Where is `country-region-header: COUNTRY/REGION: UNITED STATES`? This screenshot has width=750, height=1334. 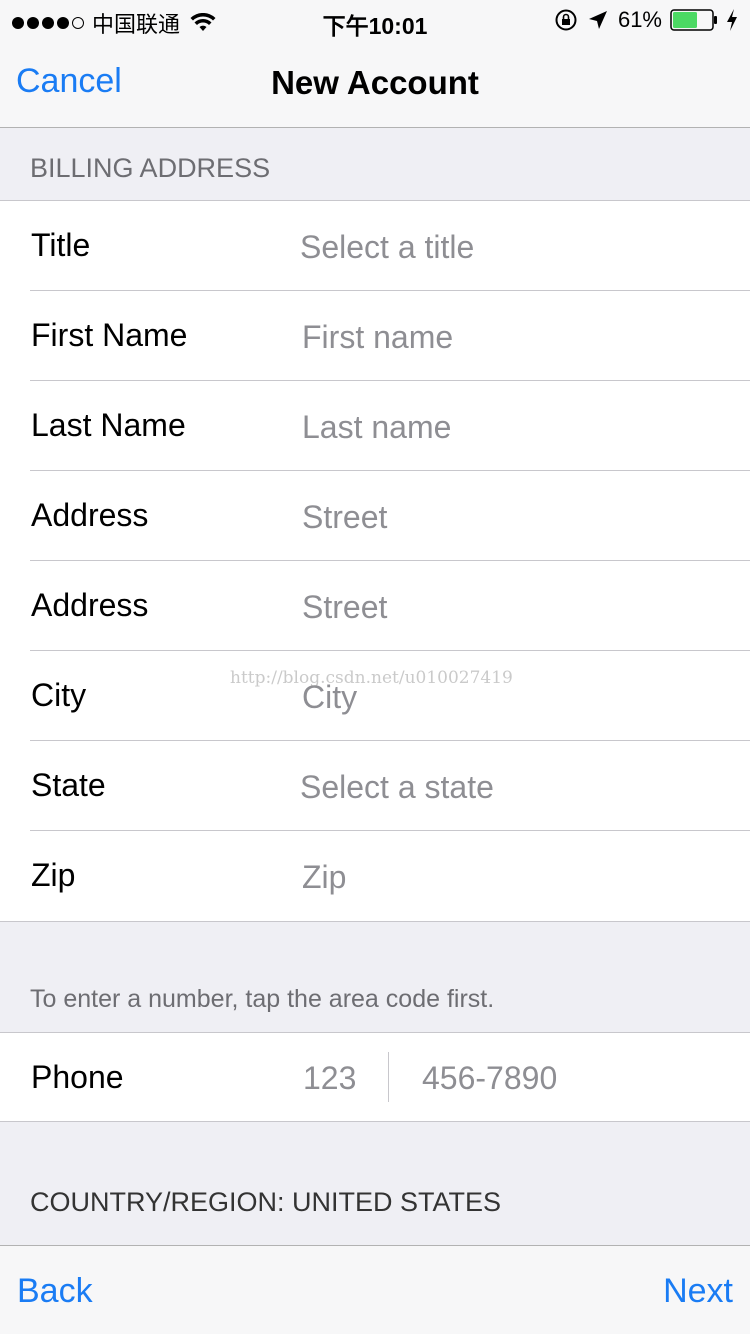 country-region-header: COUNTRY/REGION: UNITED STATES is located at coordinates (266, 1202).